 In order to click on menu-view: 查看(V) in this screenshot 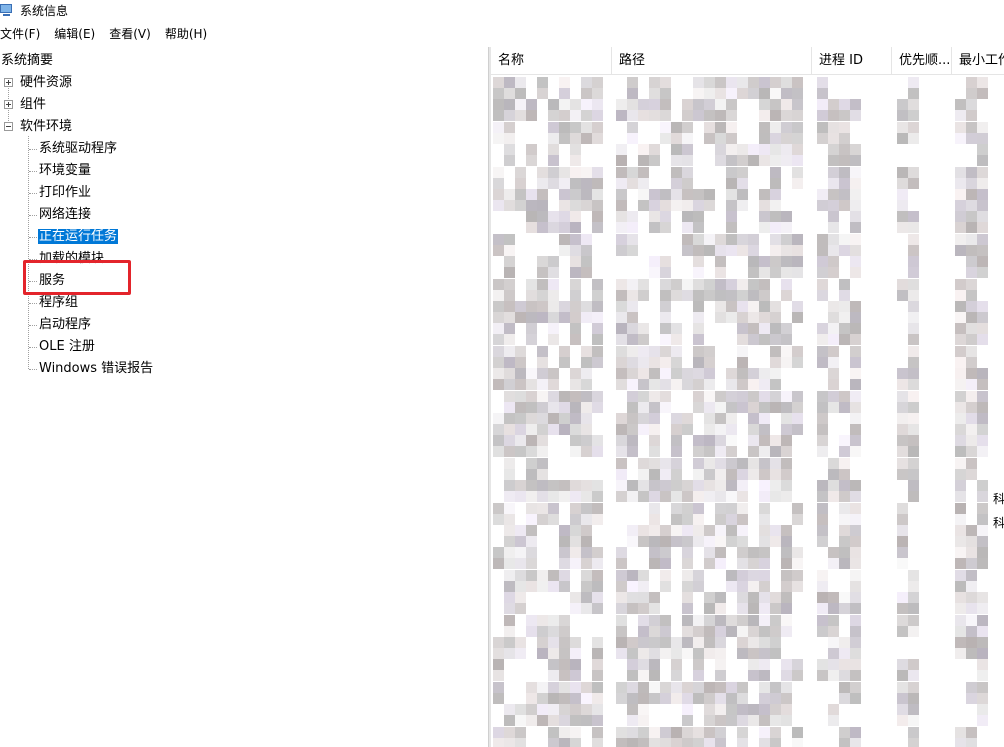, I will do `click(133, 33)`.